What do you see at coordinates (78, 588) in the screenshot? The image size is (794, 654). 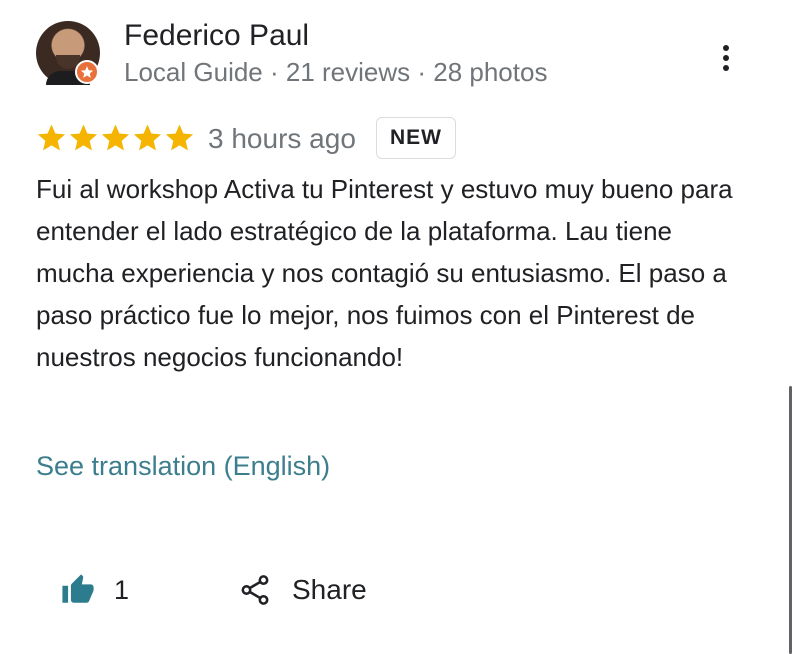 I see `thumbs-up-icon` at bounding box center [78, 588].